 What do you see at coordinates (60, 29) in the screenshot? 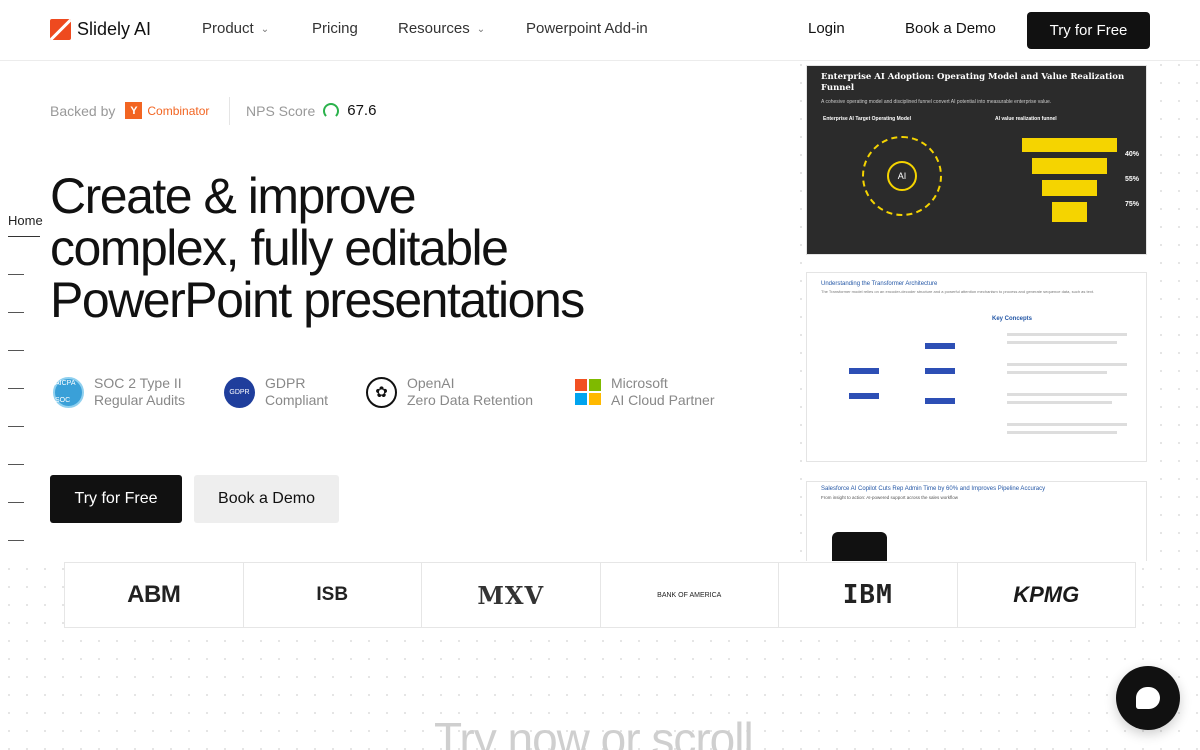
I see `slidely-logo-icon` at bounding box center [60, 29].